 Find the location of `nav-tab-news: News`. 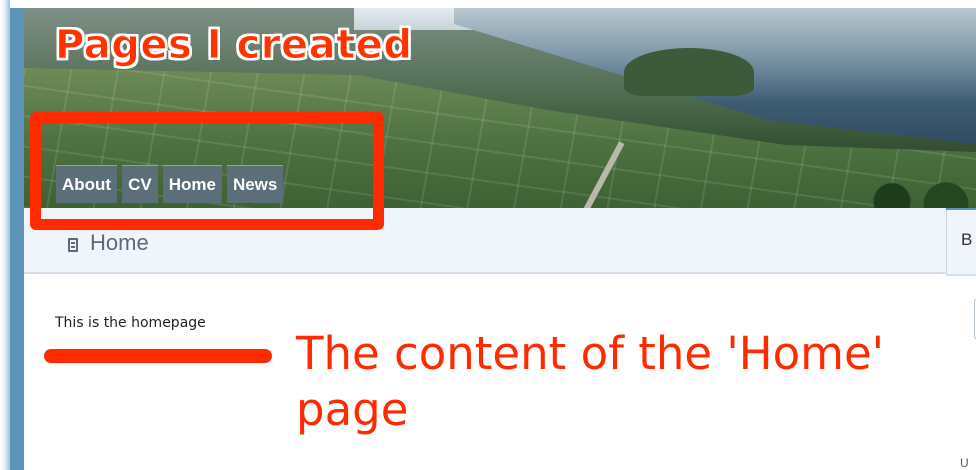

nav-tab-news: News is located at coordinates (255, 184).